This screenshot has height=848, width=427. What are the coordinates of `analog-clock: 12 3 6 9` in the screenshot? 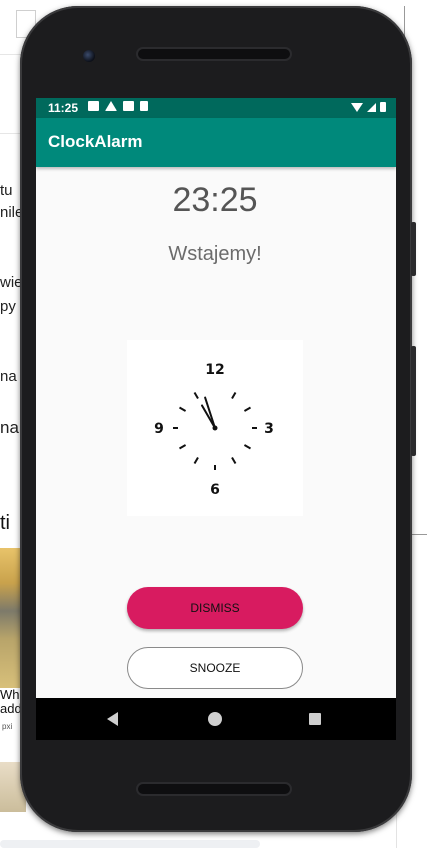 It's located at (215, 428).